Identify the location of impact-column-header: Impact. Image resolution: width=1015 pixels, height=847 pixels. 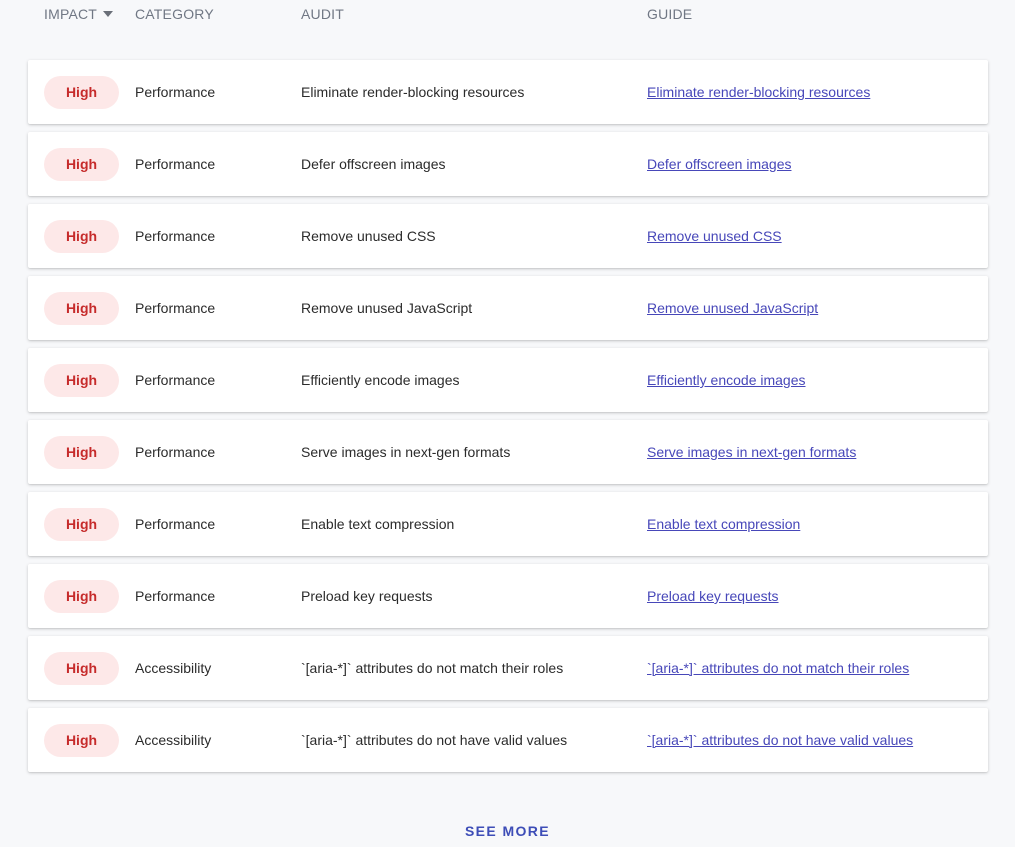
(79, 14).